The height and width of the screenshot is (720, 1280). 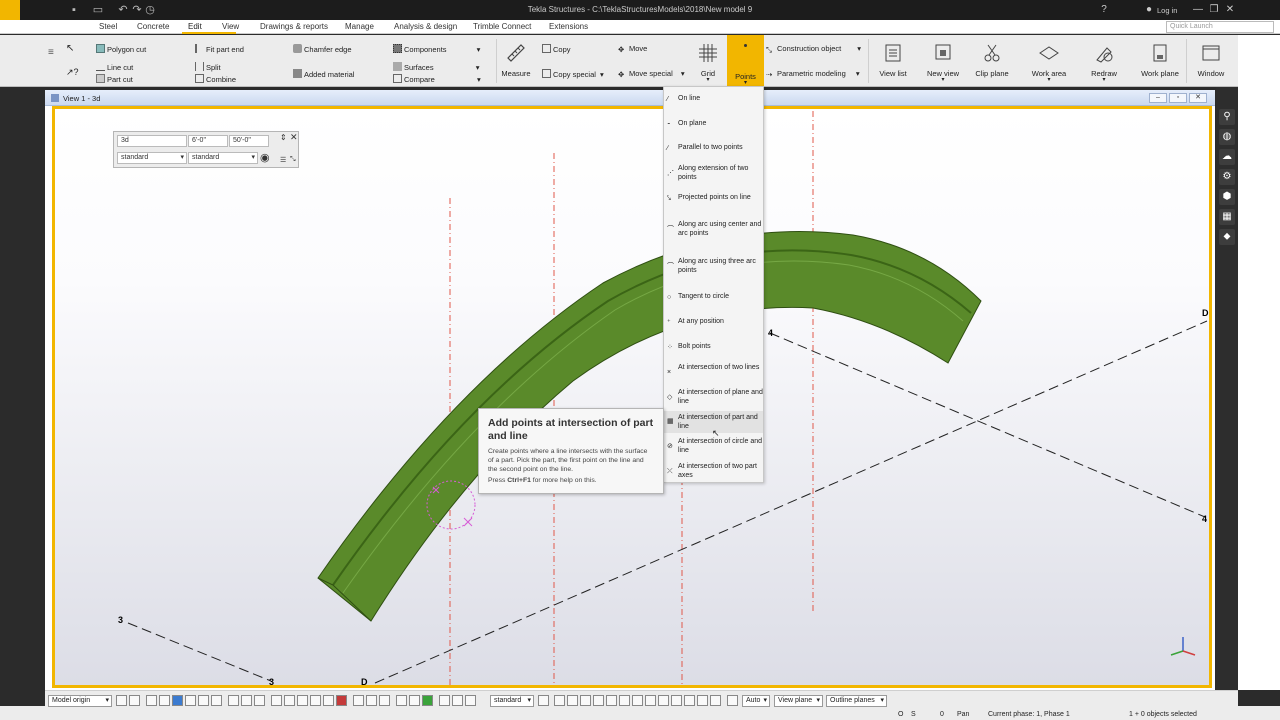 What do you see at coordinates (479, 49) in the screenshot?
I see `components-dropdown-icon: ▾` at bounding box center [479, 49].